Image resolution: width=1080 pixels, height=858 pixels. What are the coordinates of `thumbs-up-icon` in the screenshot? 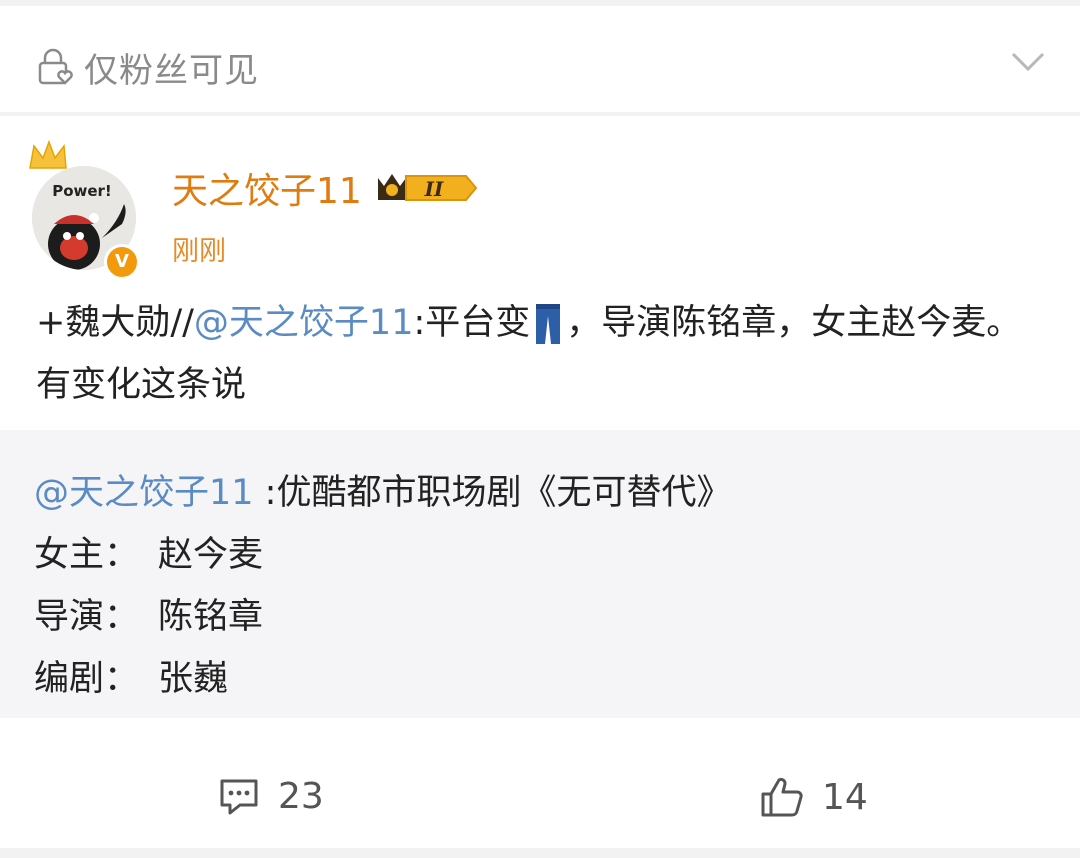 It's located at (782, 797).